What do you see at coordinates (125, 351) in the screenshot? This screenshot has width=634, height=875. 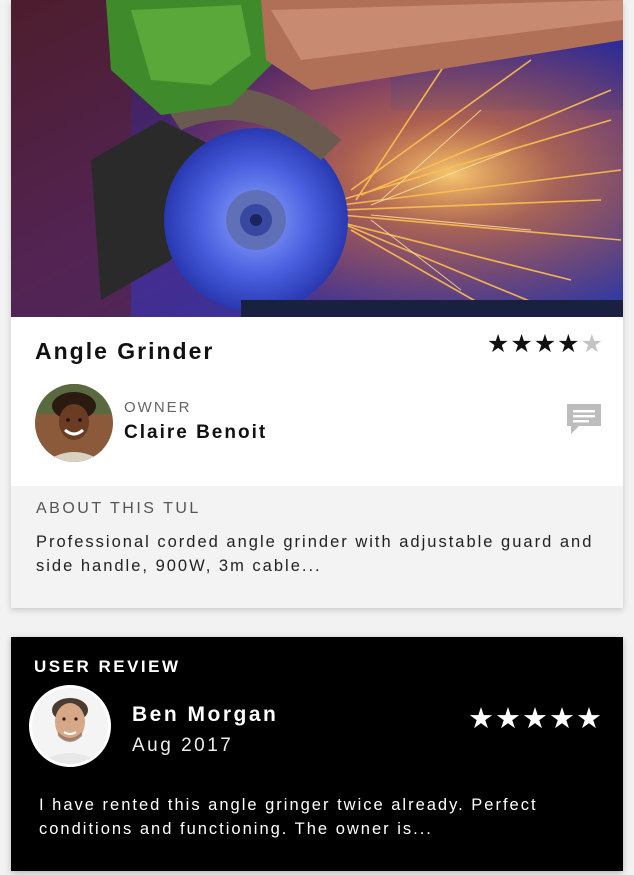 I see `tool-title: Angle Grinder` at bounding box center [125, 351].